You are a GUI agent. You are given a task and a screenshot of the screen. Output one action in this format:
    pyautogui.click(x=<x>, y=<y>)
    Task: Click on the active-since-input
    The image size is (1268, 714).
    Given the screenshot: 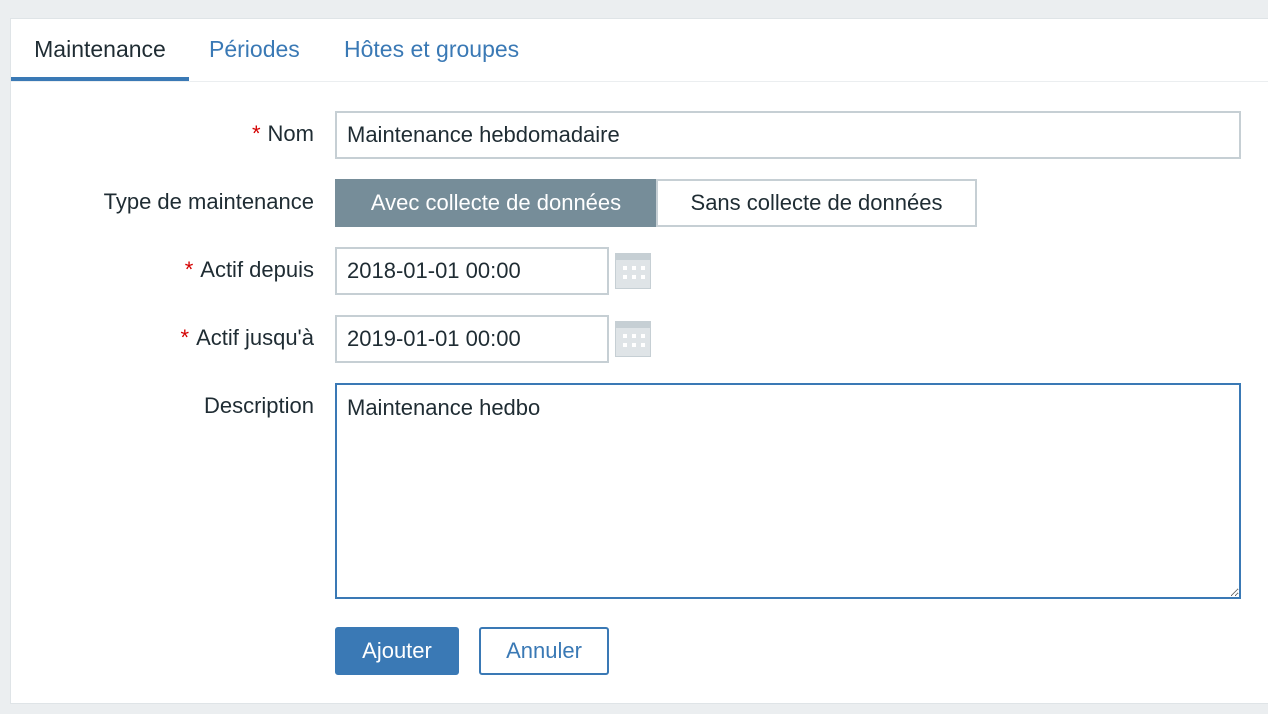 What is the action you would take?
    pyautogui.click(x=472, y=271)
    